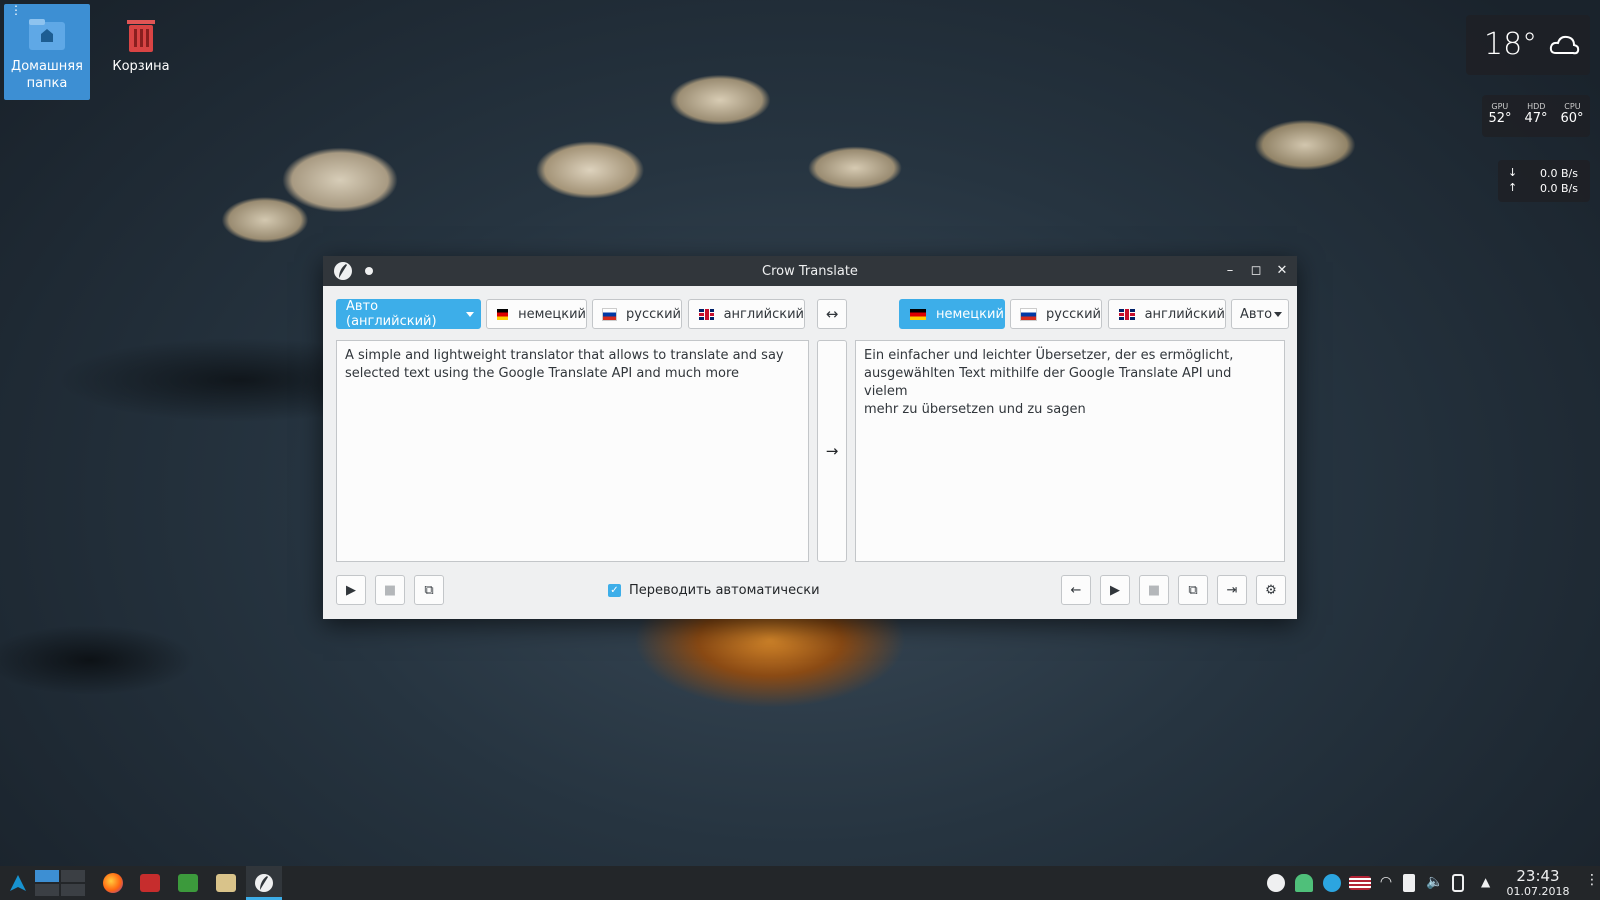 The image size is (1600, 900). Describe the element at coordinates (1538, 891) in the screenshot. I see `clock-date: 01.07.2018` at that location.